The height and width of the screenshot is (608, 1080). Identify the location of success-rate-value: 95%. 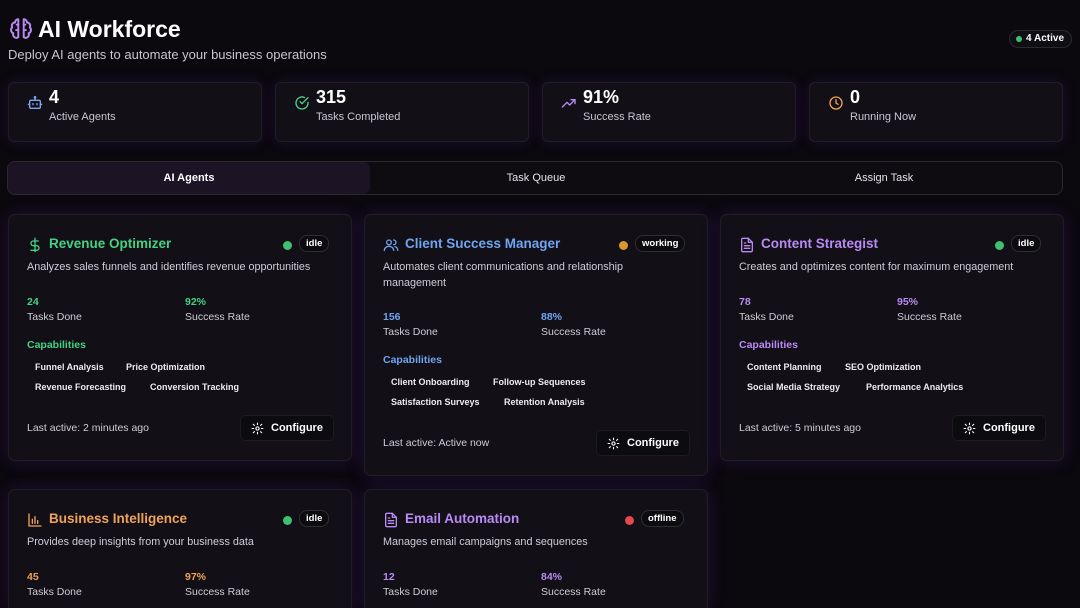
(908, 302).